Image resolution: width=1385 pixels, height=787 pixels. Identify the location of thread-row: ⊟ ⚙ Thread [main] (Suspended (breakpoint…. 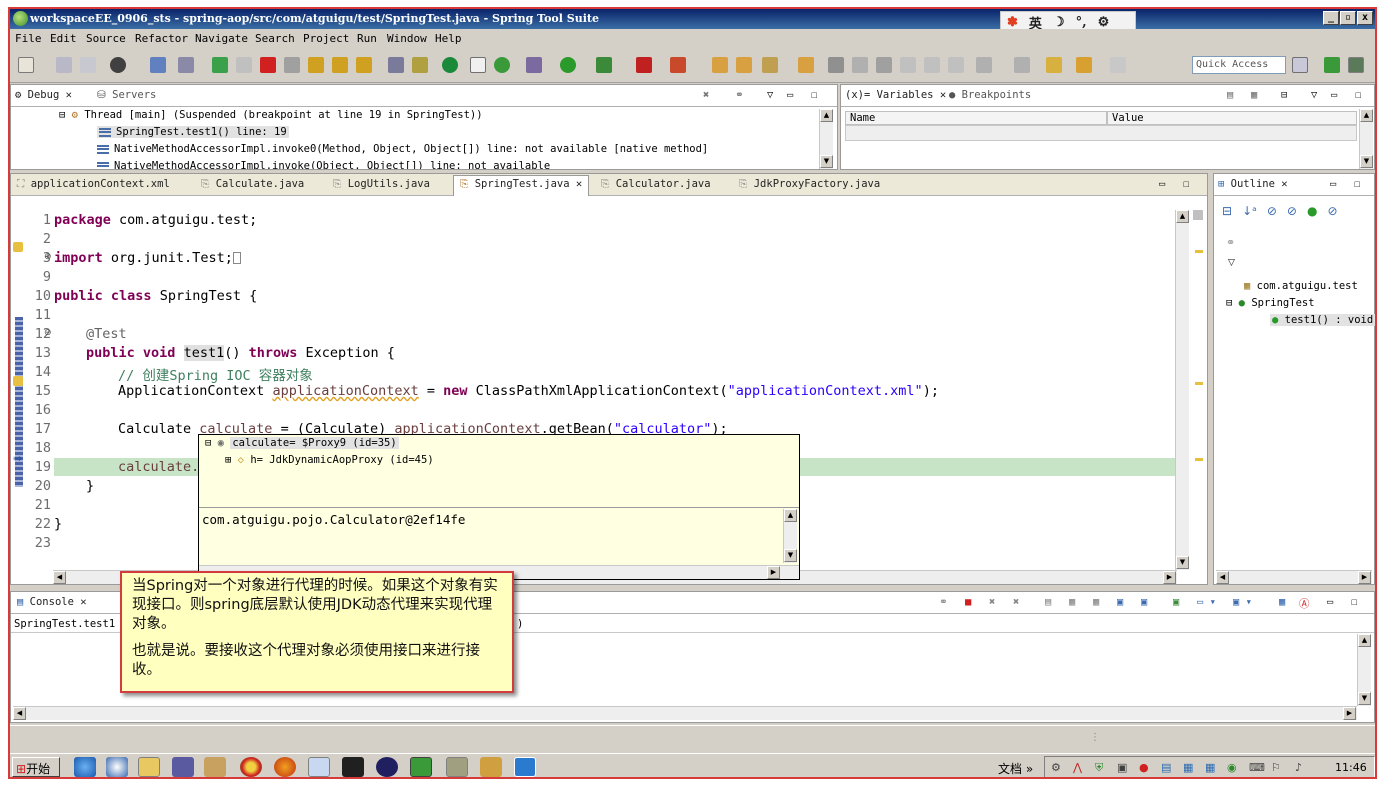
(271, 115).